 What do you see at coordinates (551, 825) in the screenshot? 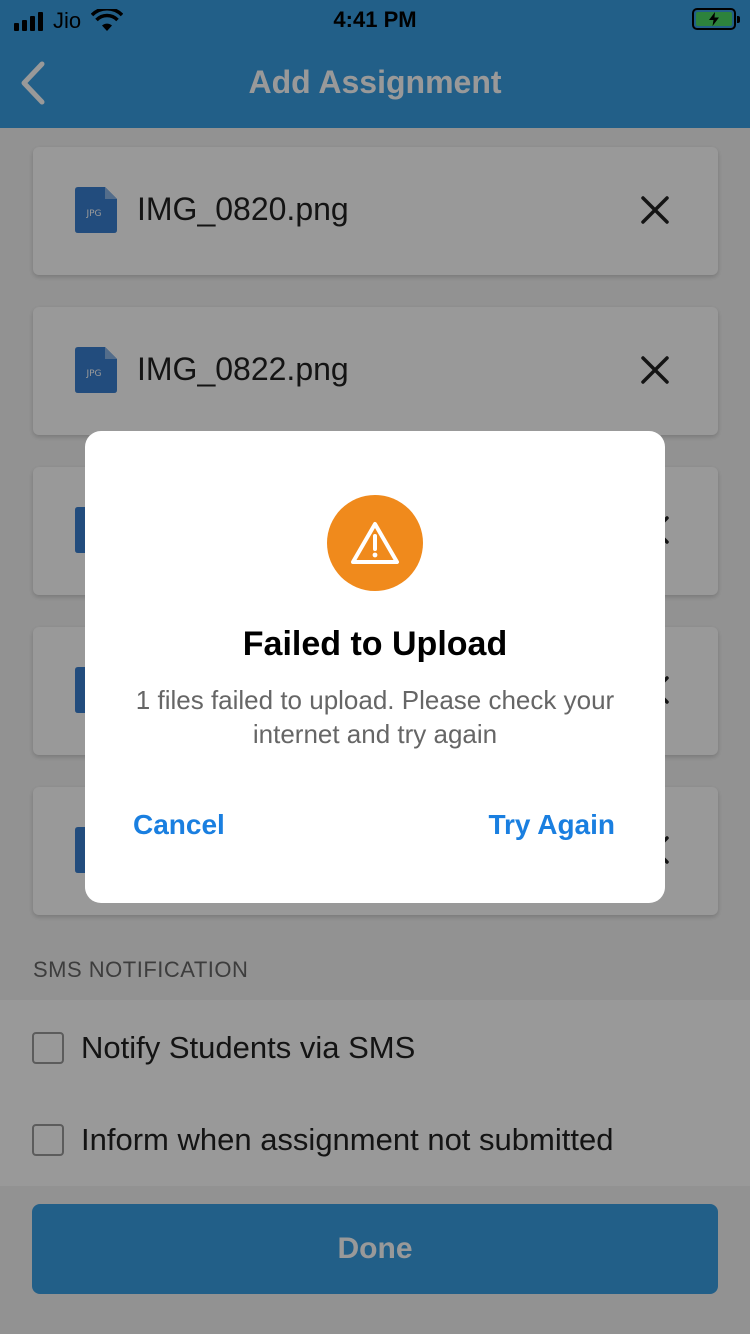
I see `try-again-button: Try Again` at bounding box center [551, 825].